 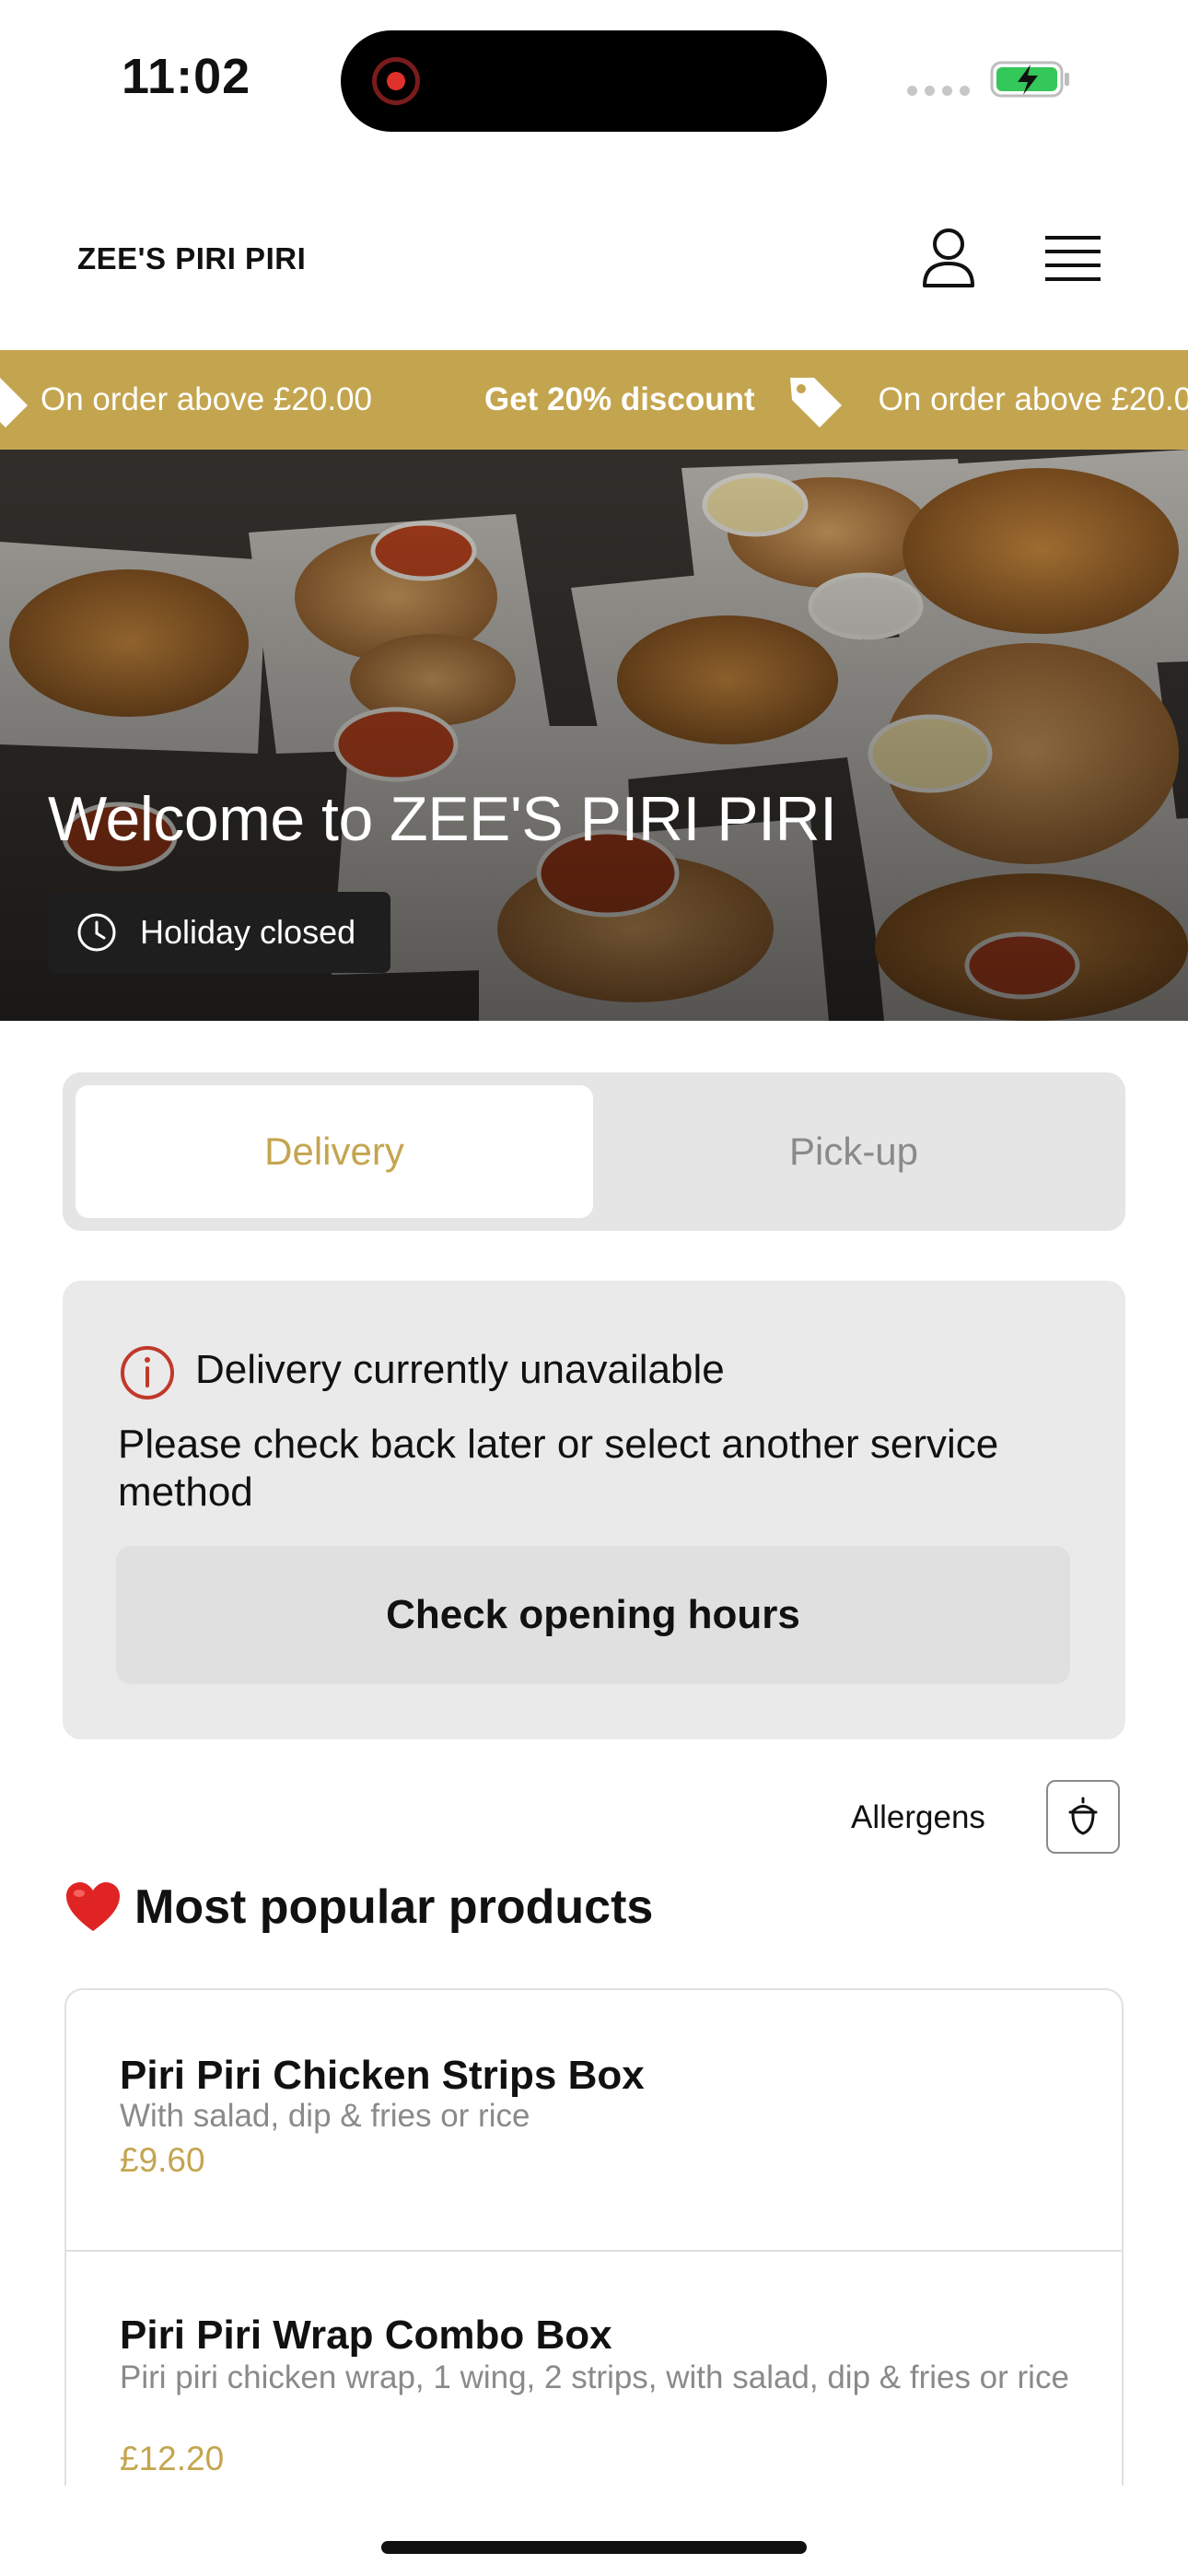 What do you see at coordinates (918, 1817) in the screenshot?
I see `allergens-label: Allergens` at bounding box center [918, 1817].